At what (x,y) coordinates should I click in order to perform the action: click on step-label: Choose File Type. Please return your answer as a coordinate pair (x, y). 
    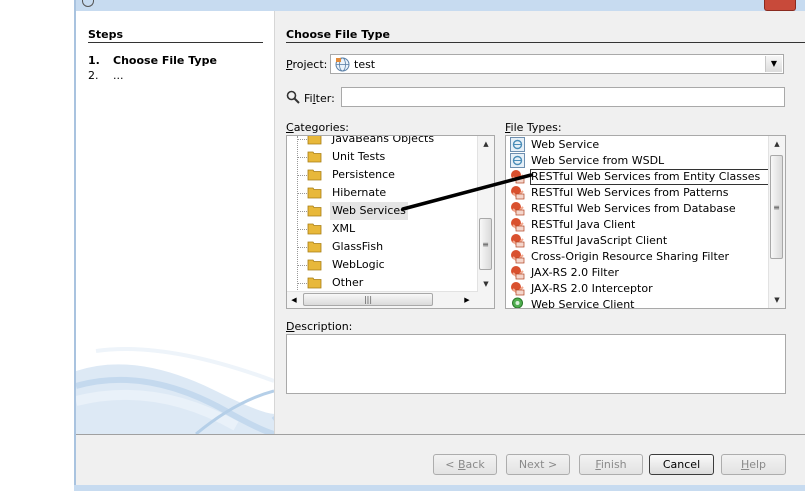
    Looking at the image, I should click on (165, 60).